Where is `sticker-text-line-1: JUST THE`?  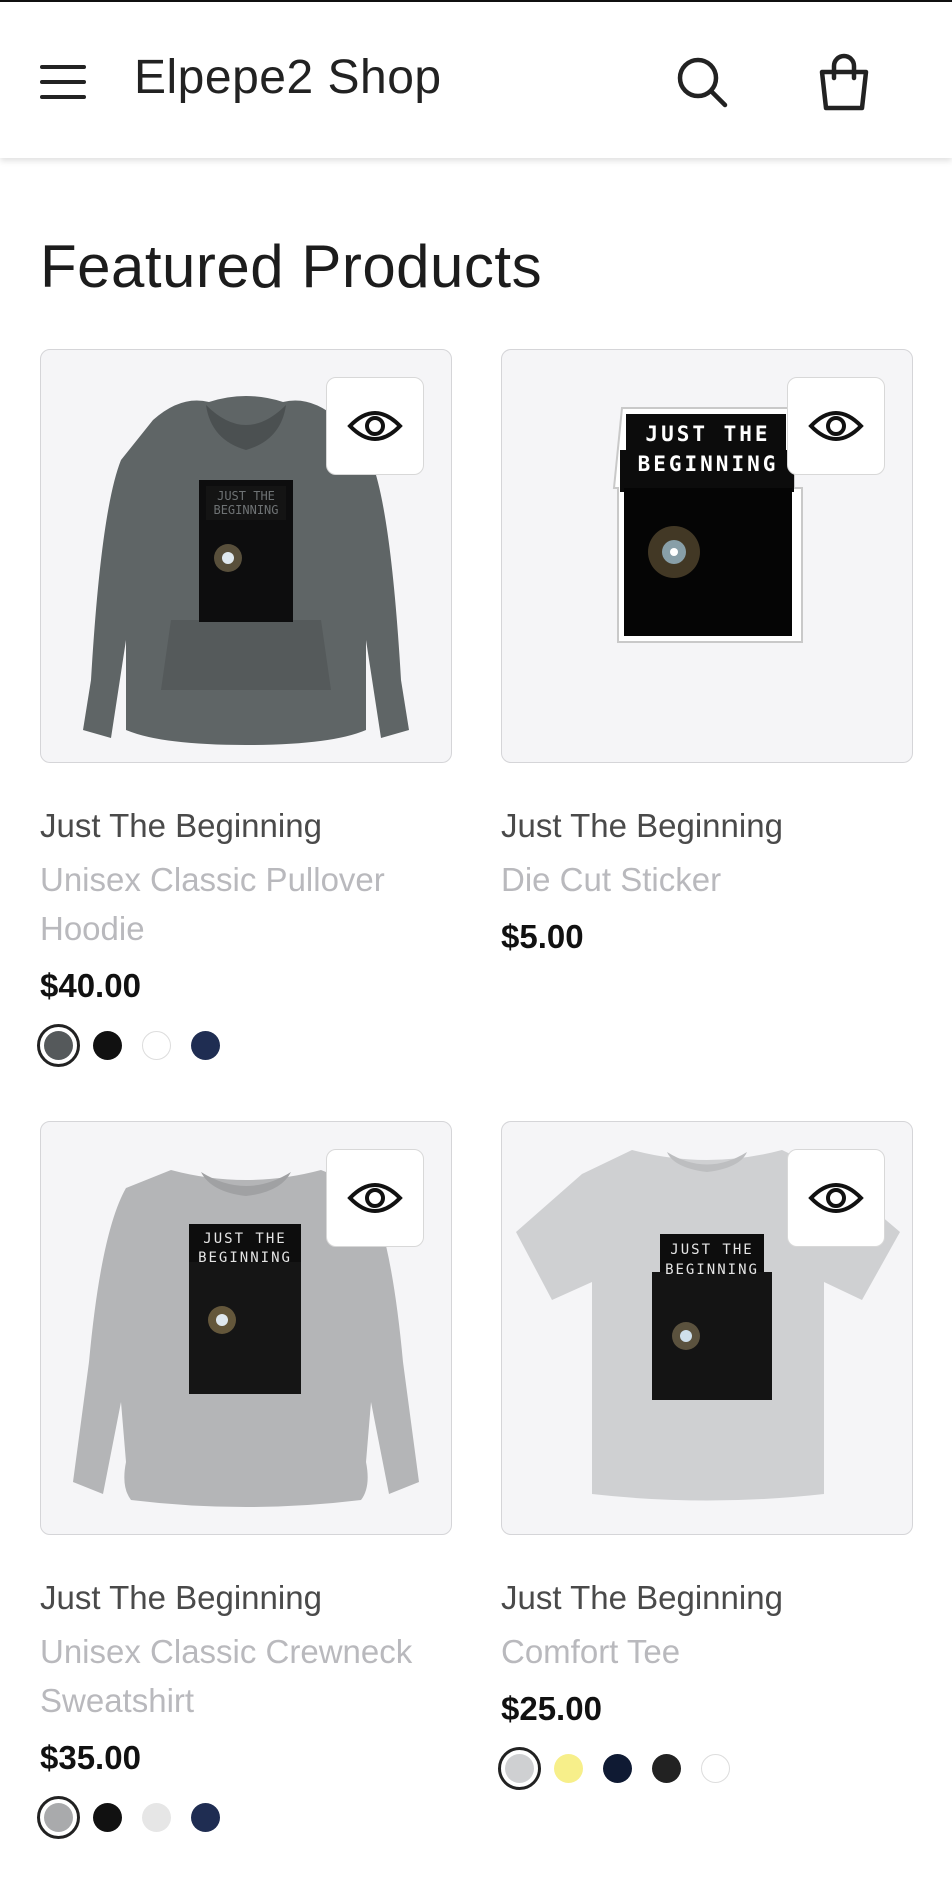 sticker-text-line-1: JUST THE is located at coordinates (707, 434).